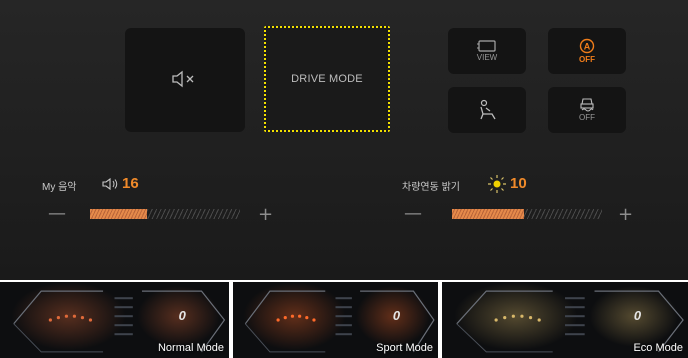  I want to click on view-label: VIEW, so click(487, 57).